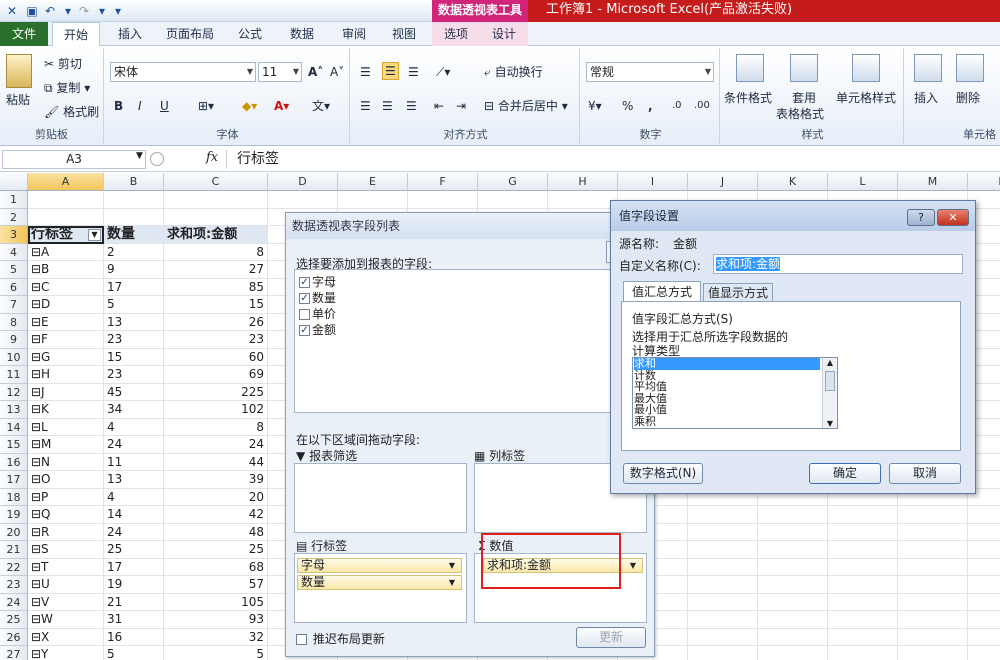 This screenshot has width=1000, height=660. What do you see at coordinates (748, 98) in the screenshot?
I see `conditional-format-button: 条件格式` at bounding box center [748, 98].